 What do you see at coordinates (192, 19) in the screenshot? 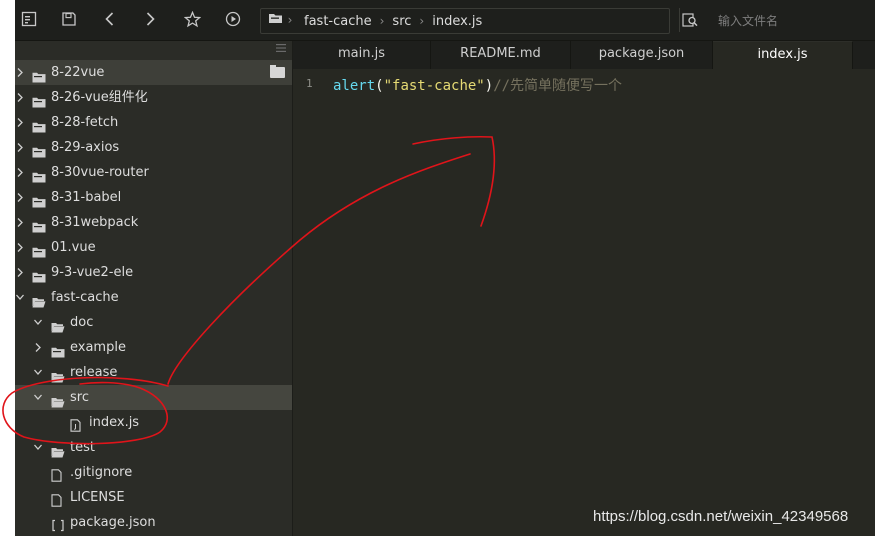
I see `star-icon` at bounding box center [192, 19].